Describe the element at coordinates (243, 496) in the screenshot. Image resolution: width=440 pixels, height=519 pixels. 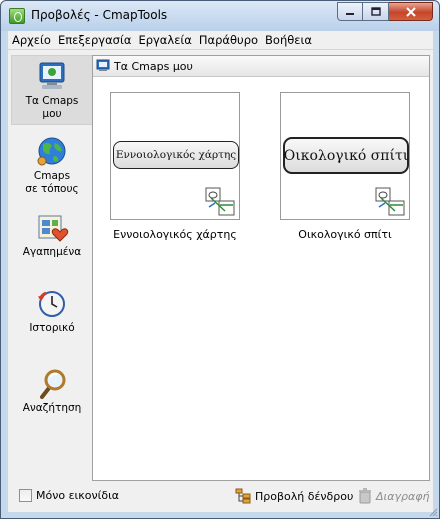
I see `tree-view-icon` at that location.